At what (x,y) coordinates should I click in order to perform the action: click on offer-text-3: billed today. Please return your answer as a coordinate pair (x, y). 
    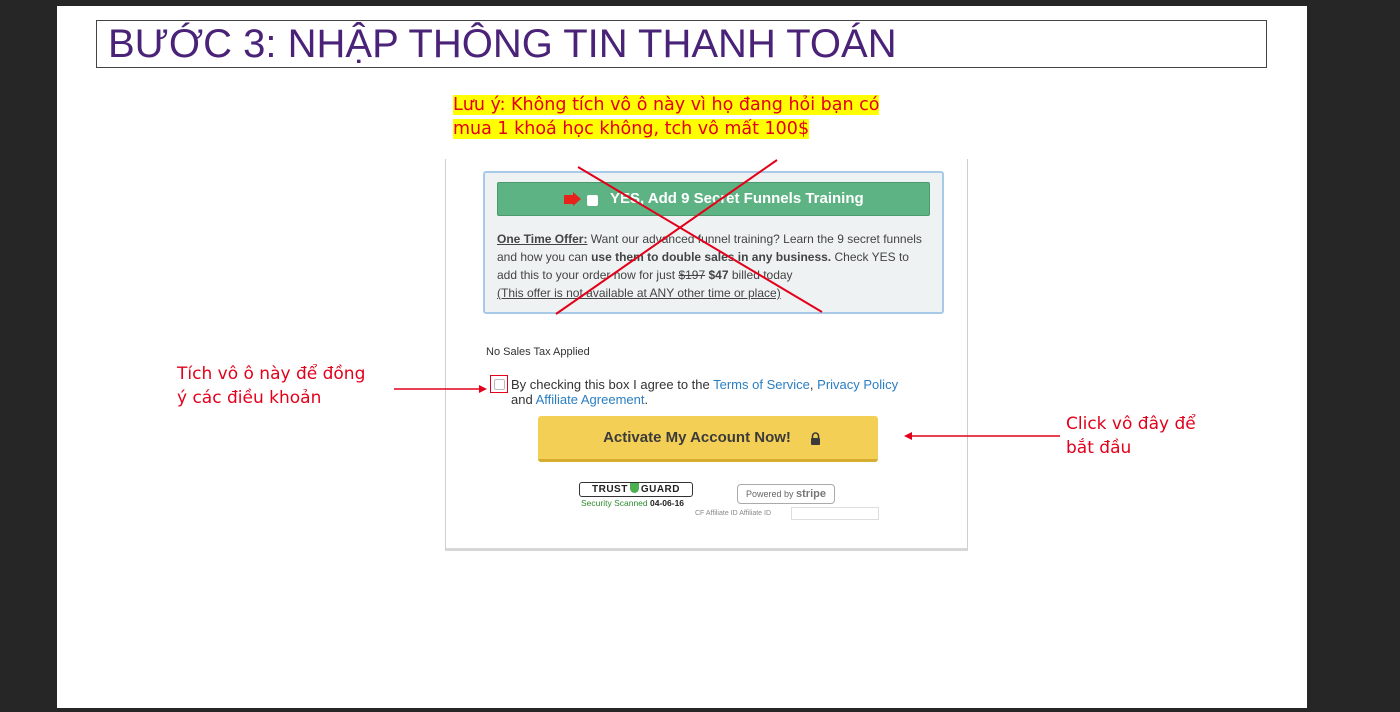
    Looking at the image, I should click on (760, 275).